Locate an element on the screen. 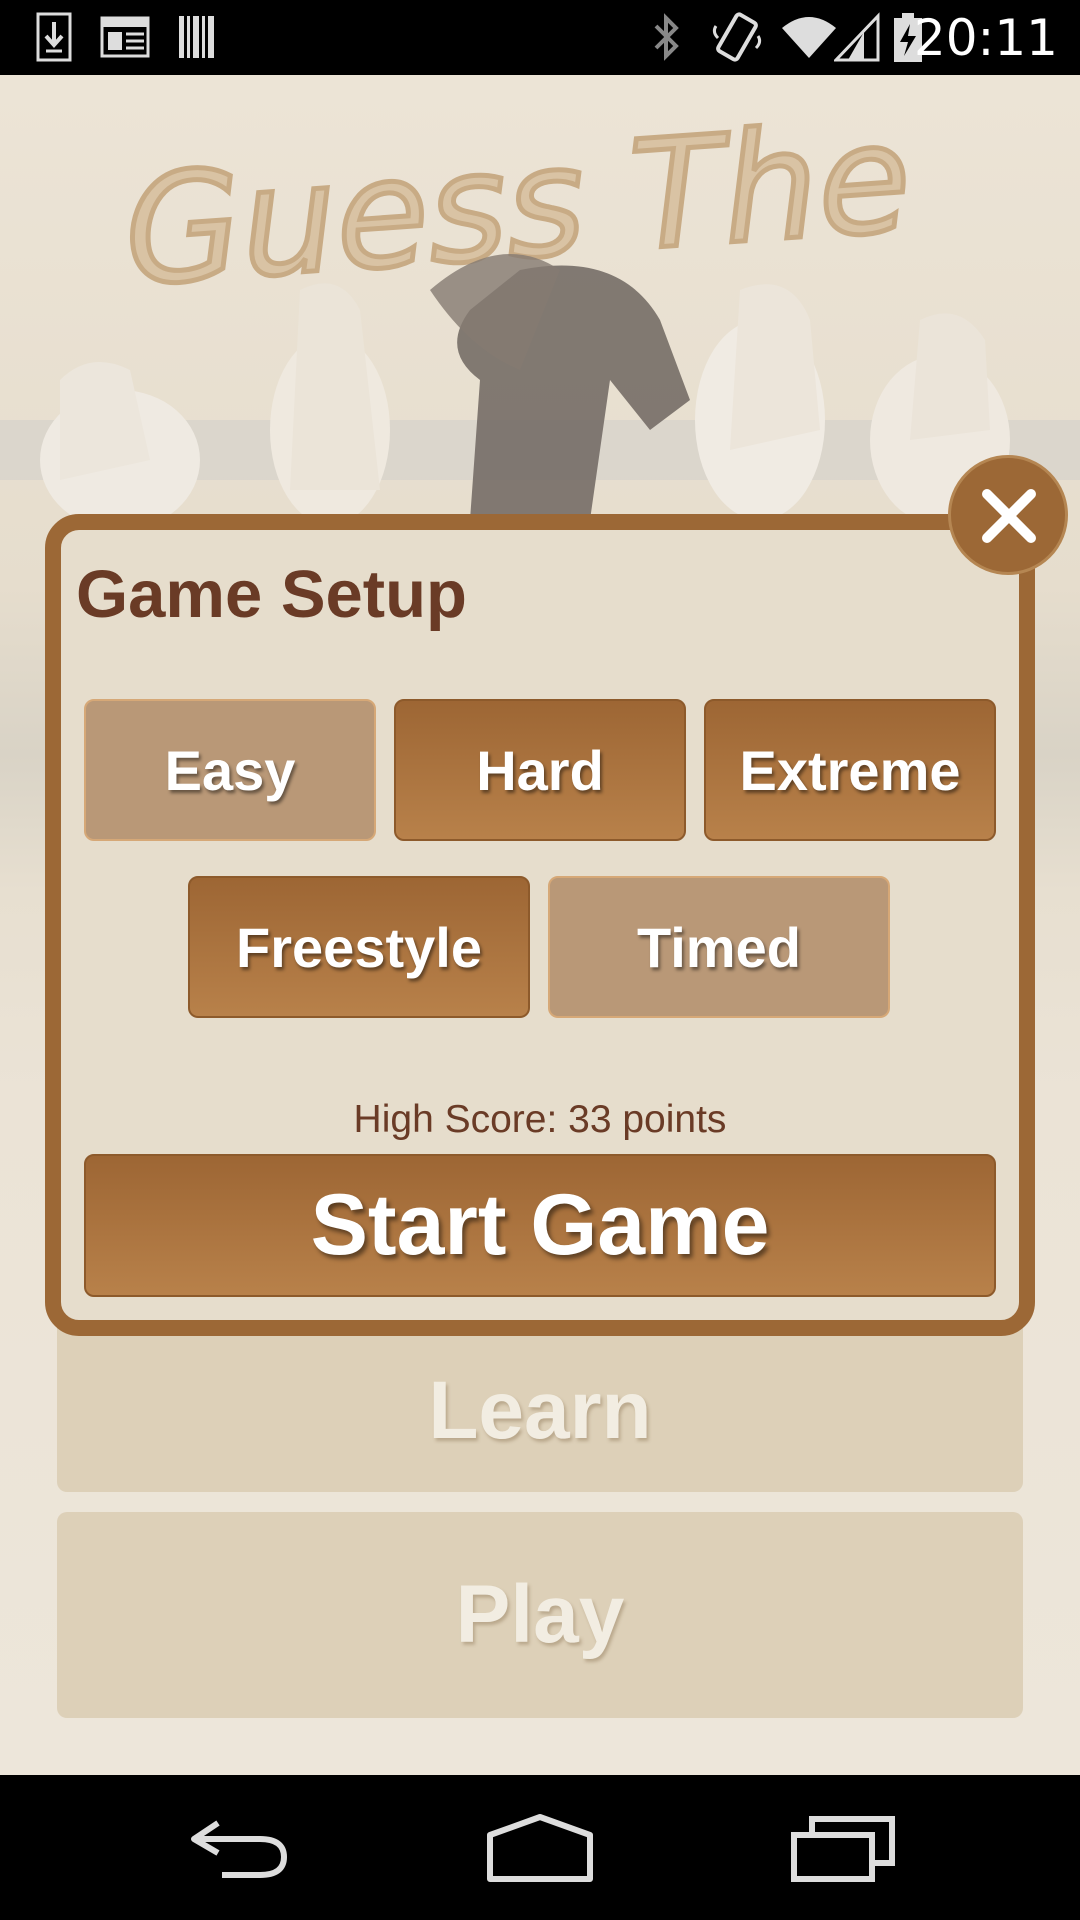  extreme-button: Extreme is located at coordinates (850, 770).